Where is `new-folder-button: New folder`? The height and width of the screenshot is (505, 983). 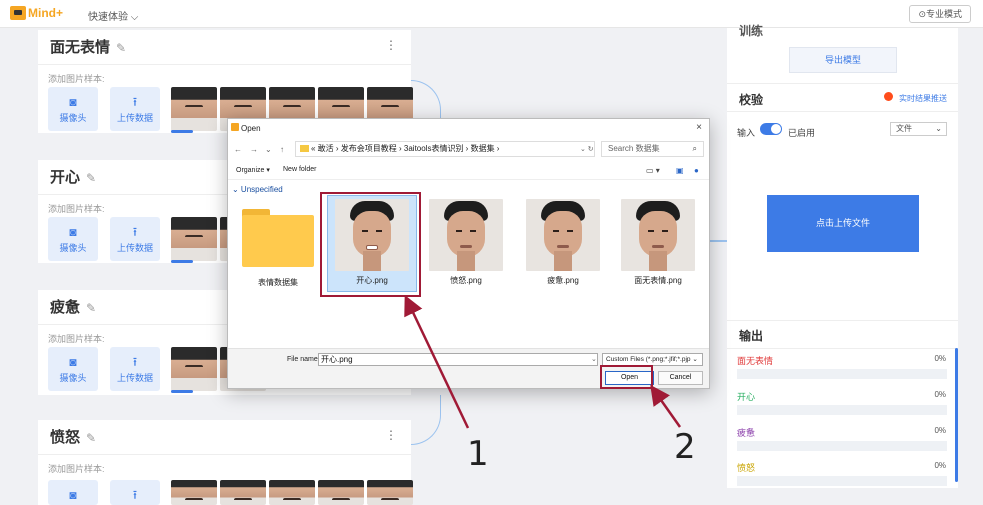 new-folder-button: New folder is located at coordinates (299, 169).